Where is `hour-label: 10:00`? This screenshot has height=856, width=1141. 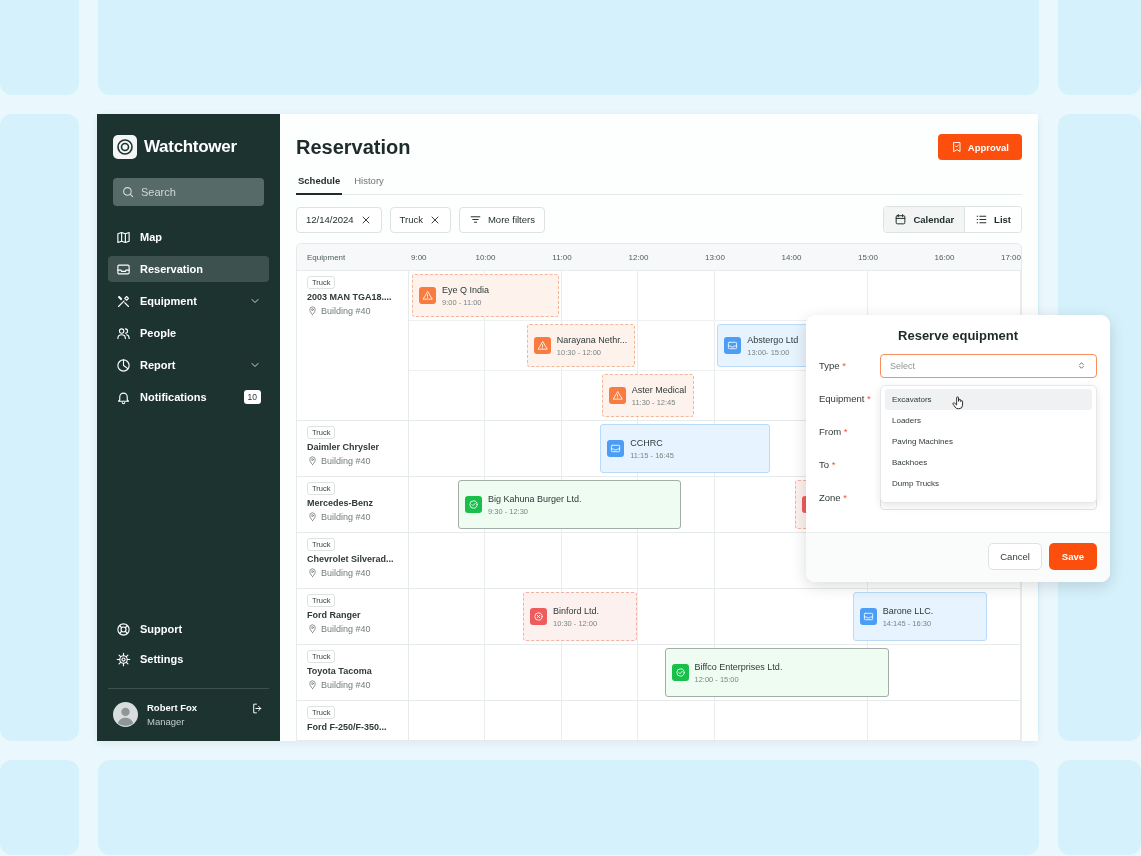
hour-label: 10:00 is located at coordinates (485, 257).